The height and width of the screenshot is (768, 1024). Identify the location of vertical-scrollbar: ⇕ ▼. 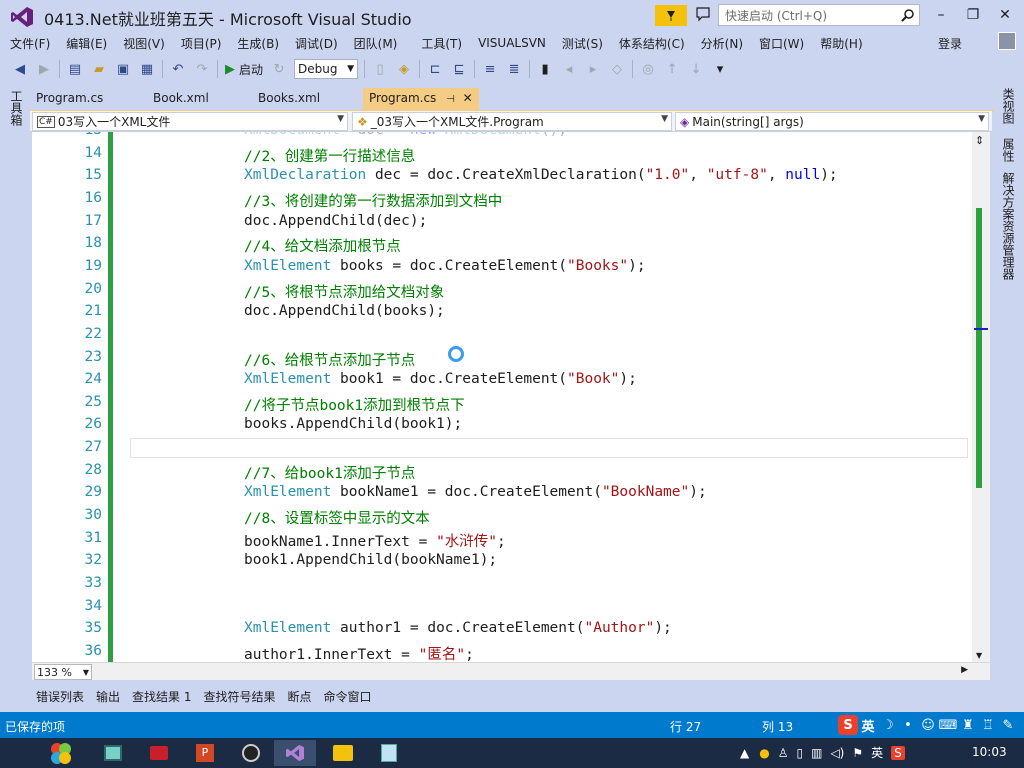
(981, 397).